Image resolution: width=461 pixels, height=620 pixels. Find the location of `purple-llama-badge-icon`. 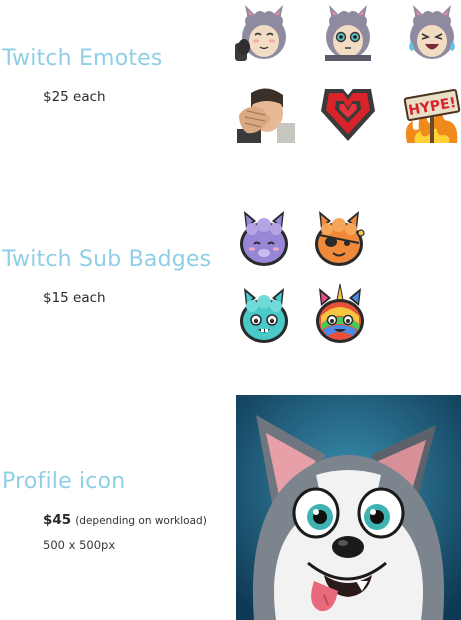

purple-llama-badge-icon is located at coordinates (264, 238).